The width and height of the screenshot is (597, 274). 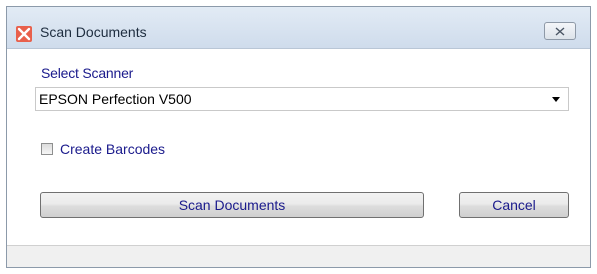 What do you see at coordinates (112, 149) in the screenshot?
I see `create-barcodes-label: Create Barcodes` at bounding box center [112, 149].